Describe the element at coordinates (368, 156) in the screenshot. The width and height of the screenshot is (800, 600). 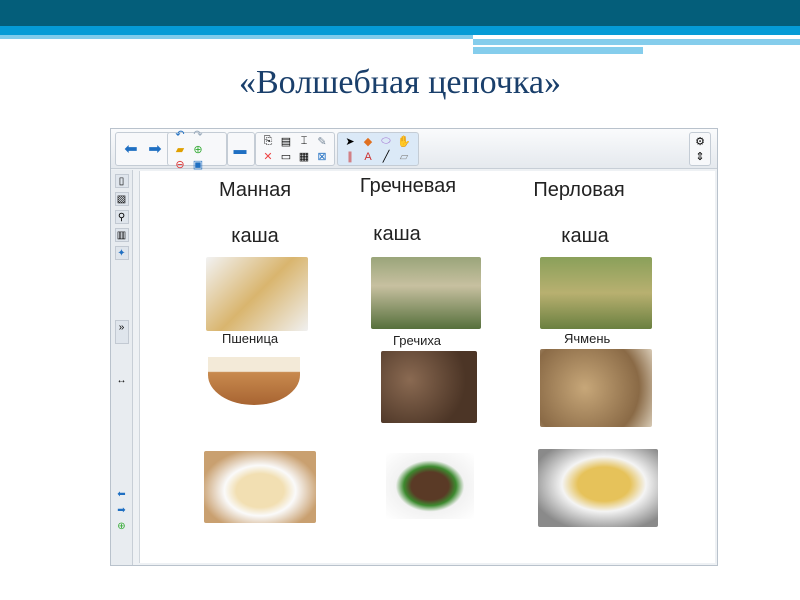
I see `text-tool-icon: A` at that location.